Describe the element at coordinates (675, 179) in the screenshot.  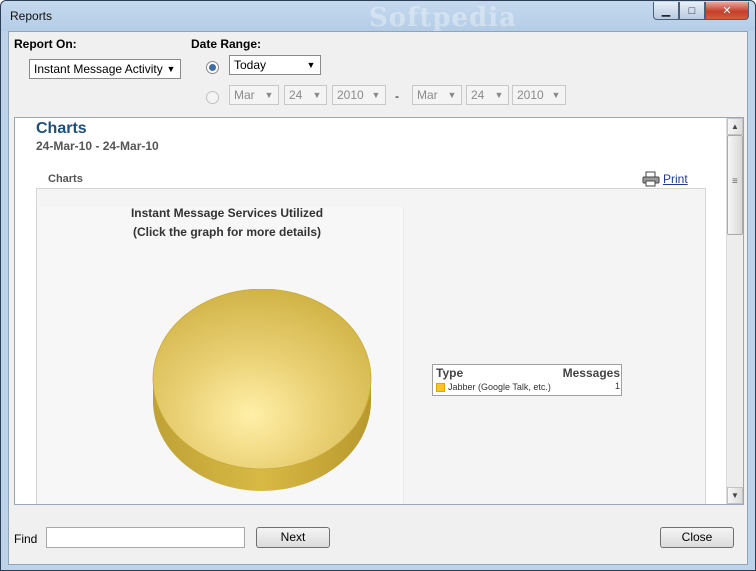
I see `print-link-label: Print` at that location.